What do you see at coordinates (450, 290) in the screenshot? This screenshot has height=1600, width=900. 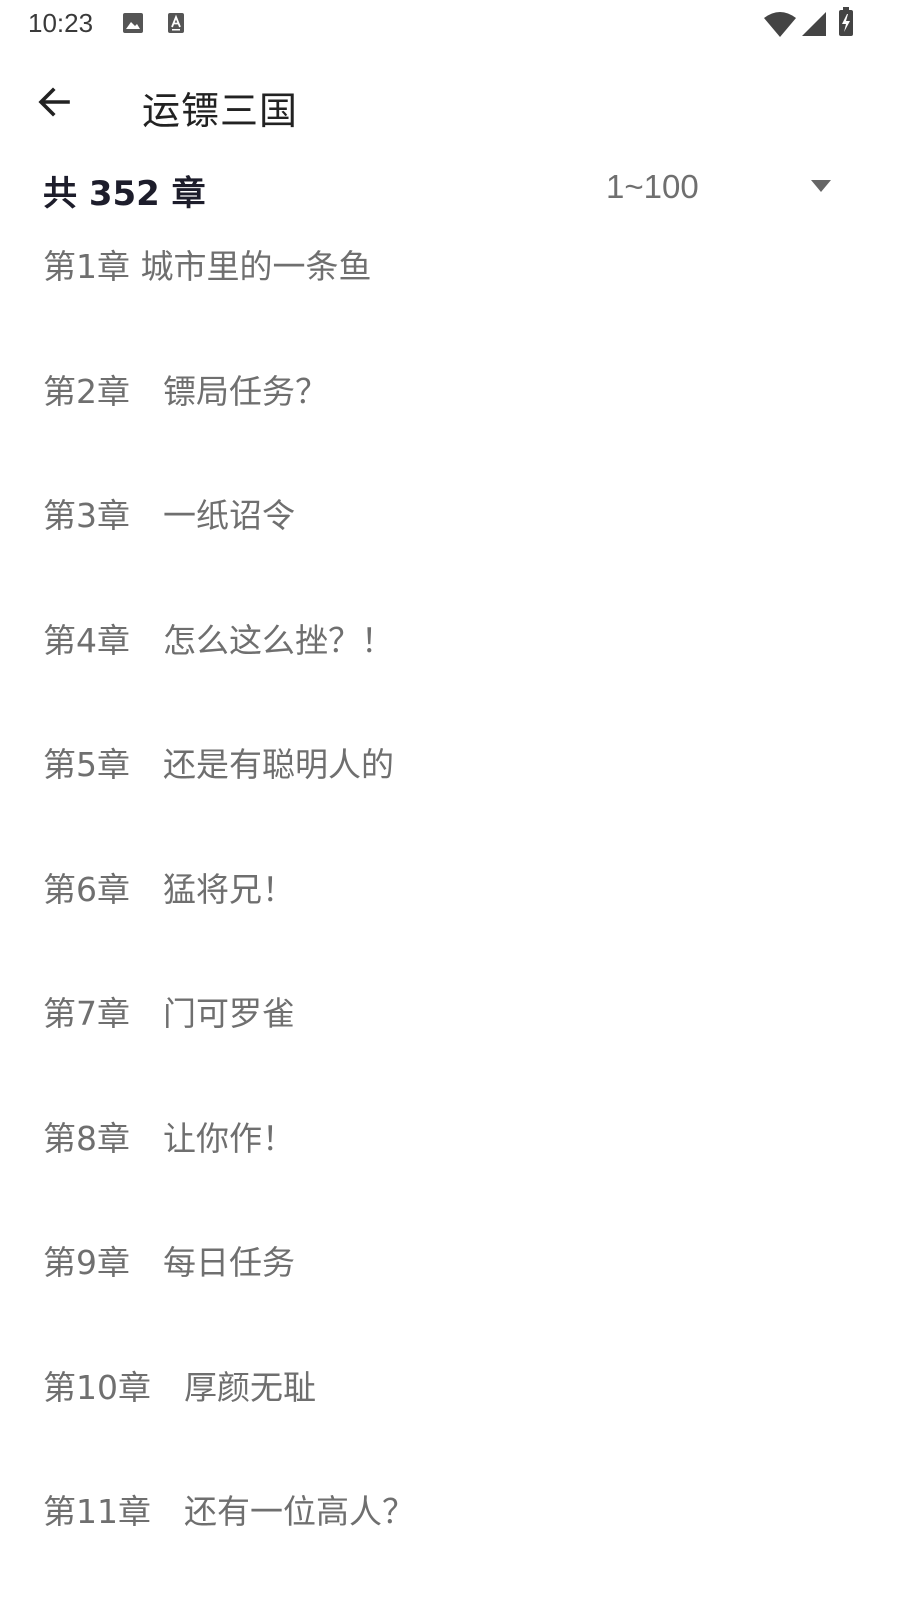 I see `chapter-item: 第1章 城市里的一条鱼` at bounding box center [450, 290].